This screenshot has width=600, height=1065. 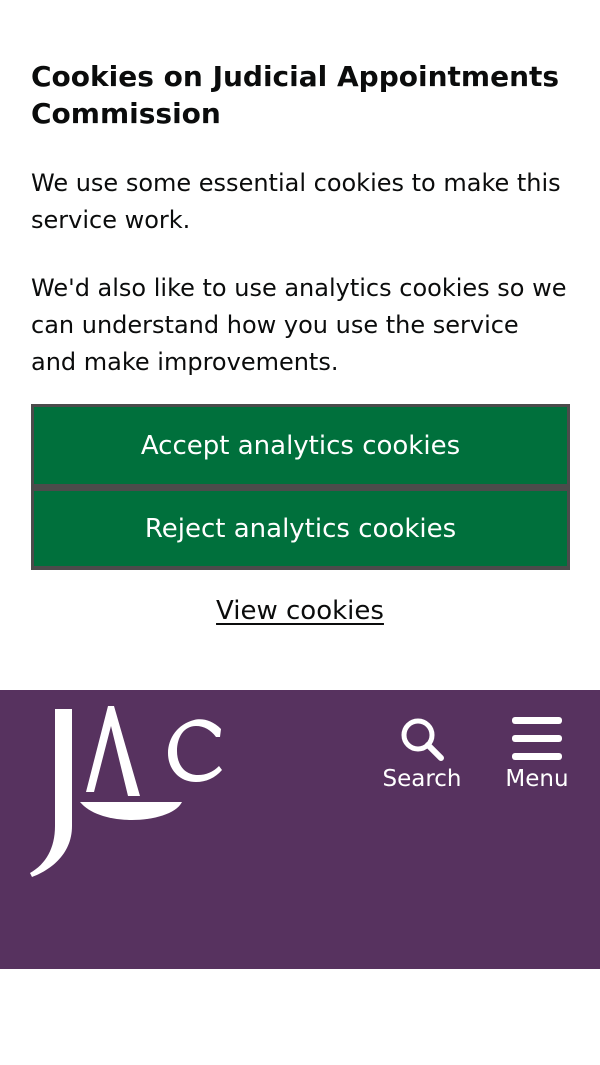 I want to click on view-cookies-container: View cookies, so click(x=300, y=611).